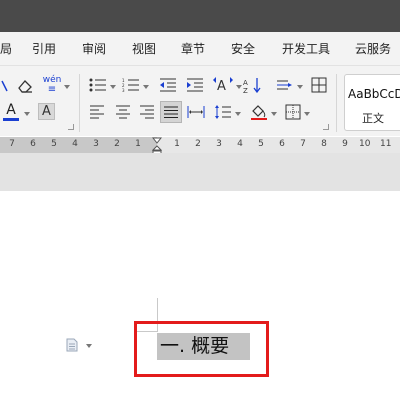 The width and height of the screenshot is (400, 400). Describe the element at coordinates (98, 85) in the screenshot. I see `bullet-list-icon` at that location.